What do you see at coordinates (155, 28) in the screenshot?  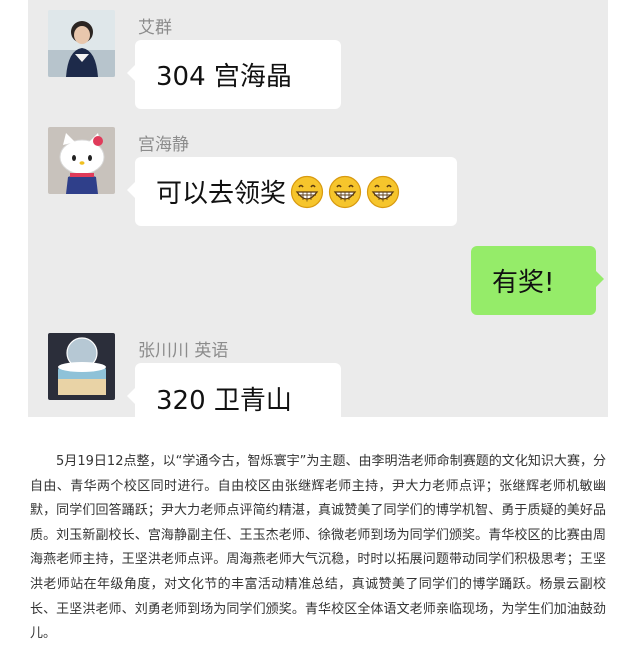 I see `sender-name: 艾群` at bounding box center [155, 28].